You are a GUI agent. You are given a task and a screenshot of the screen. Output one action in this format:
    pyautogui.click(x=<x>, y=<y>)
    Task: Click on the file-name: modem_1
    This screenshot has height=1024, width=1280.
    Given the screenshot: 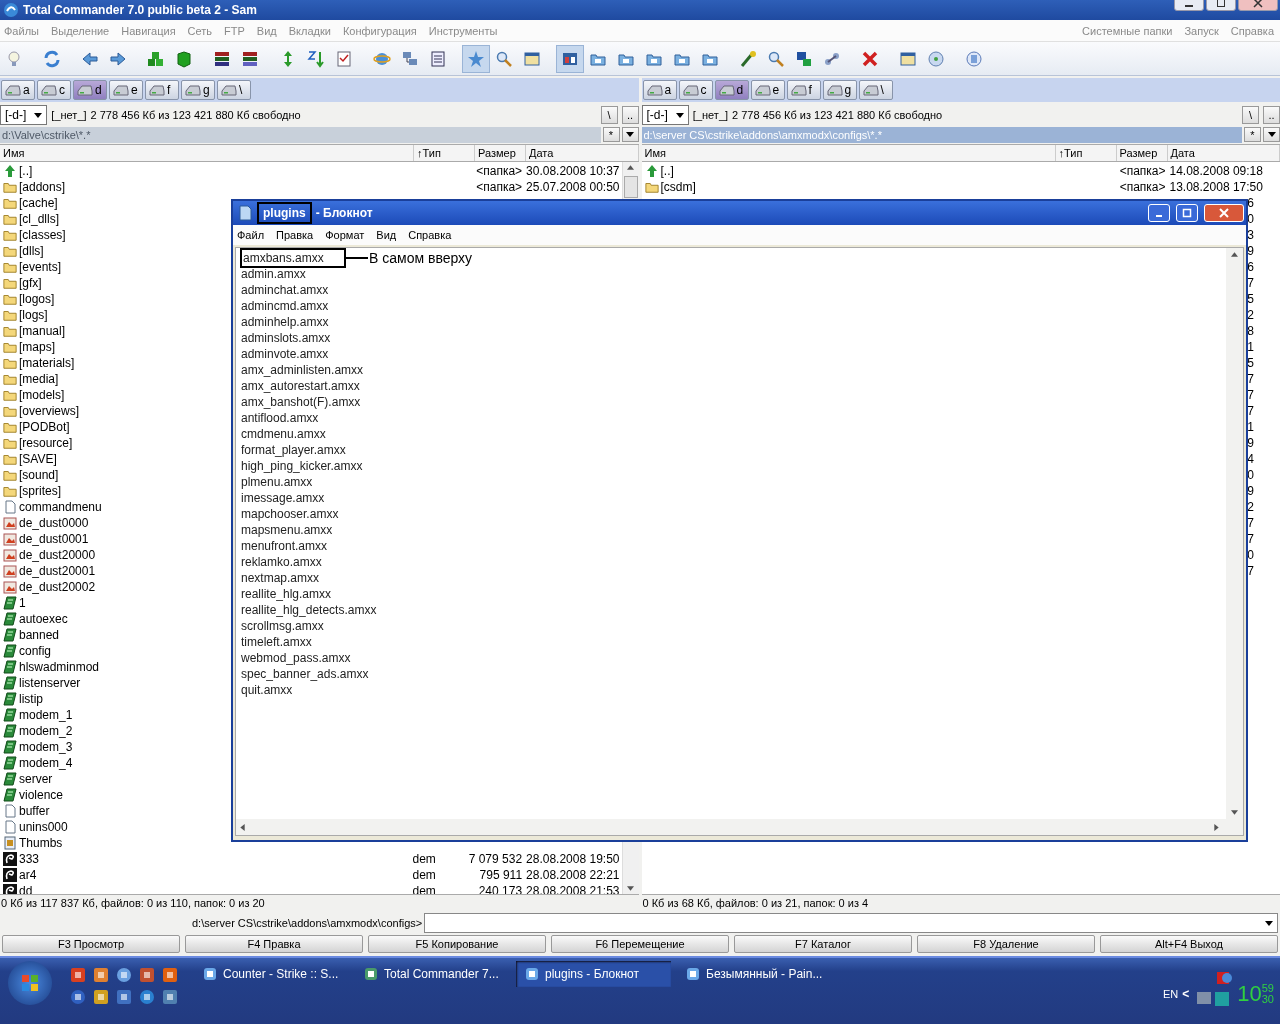 What is the action you would take?
    pyautogui.click(x=46, y=715)
    